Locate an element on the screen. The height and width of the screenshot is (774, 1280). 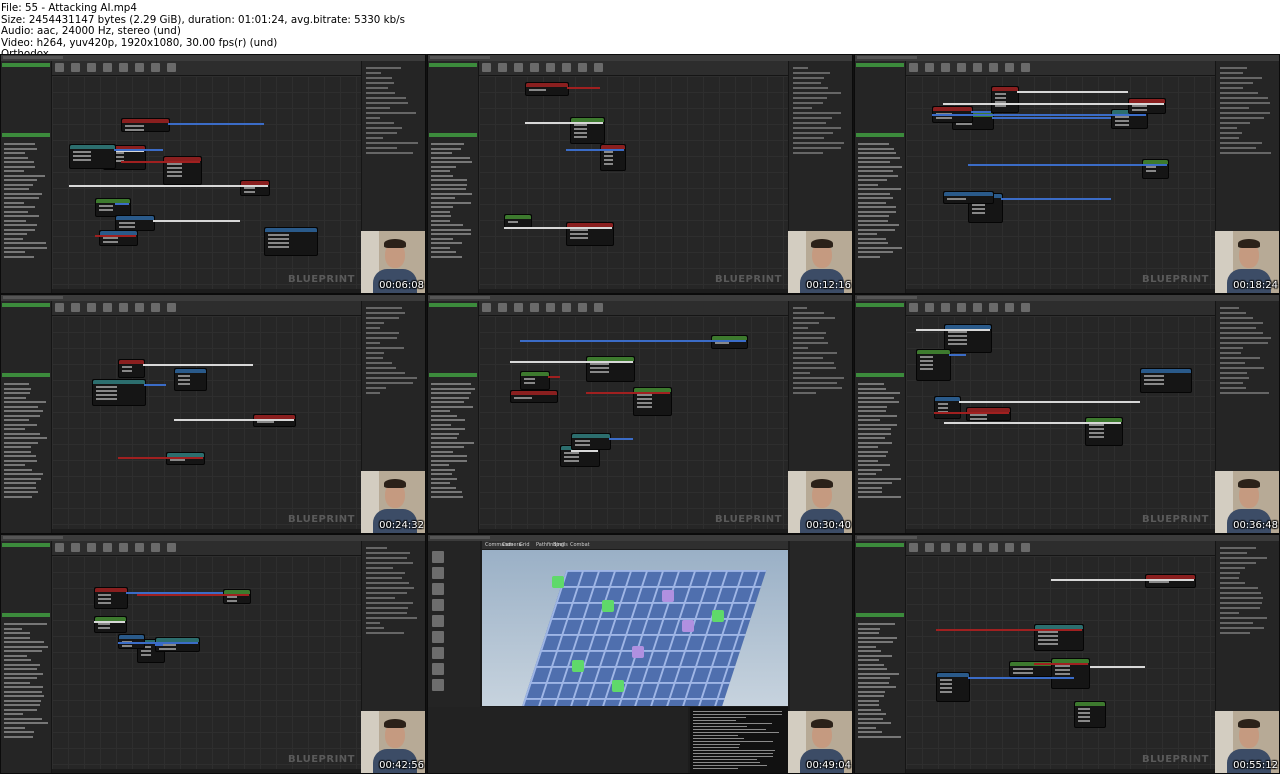
video-thumbnail: BLUEPRINT 00:42:56 is located at coordinates (213, 654).